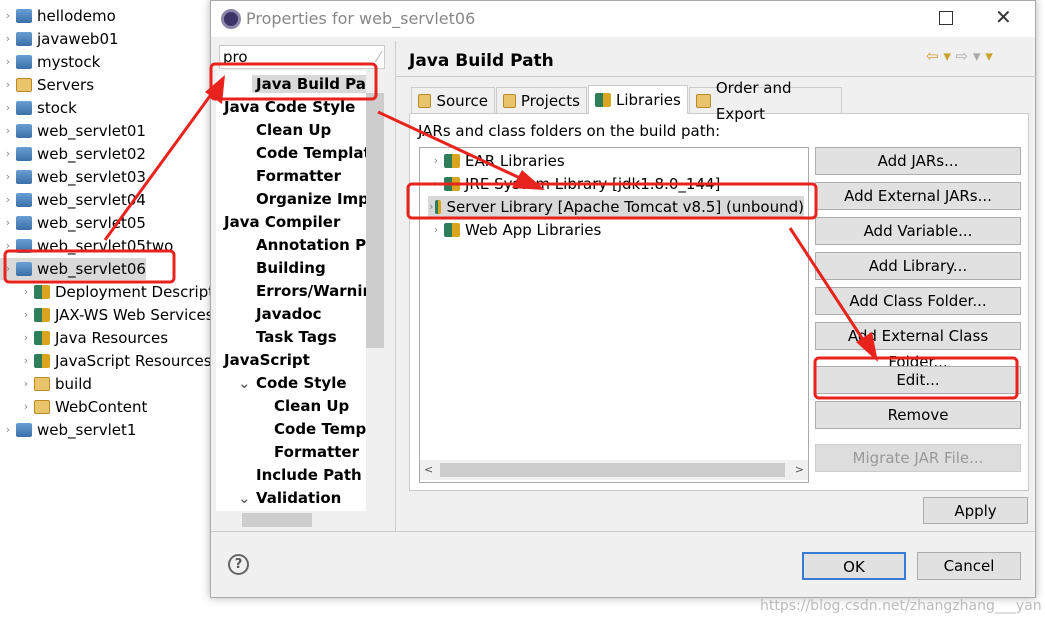 The width and height of the screenshot is (1045, 626). Describe the element at coordinates (89, 266) in the screenshot. I see `highlight-project` at that location.